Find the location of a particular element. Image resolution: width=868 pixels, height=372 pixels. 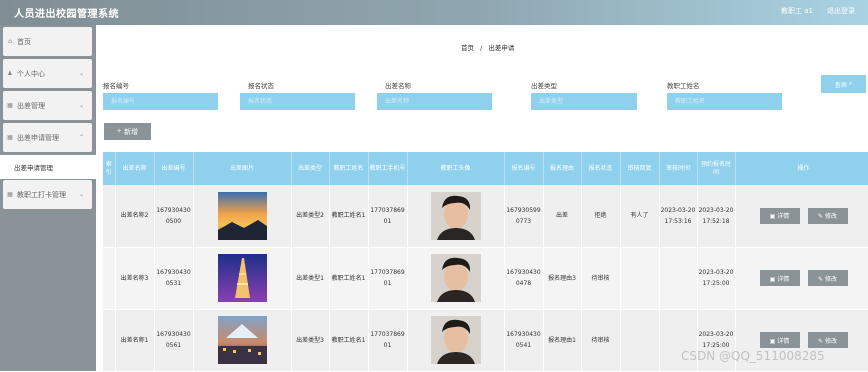

col-trip-no: 出差编号 is located at coordinates (174, 168).